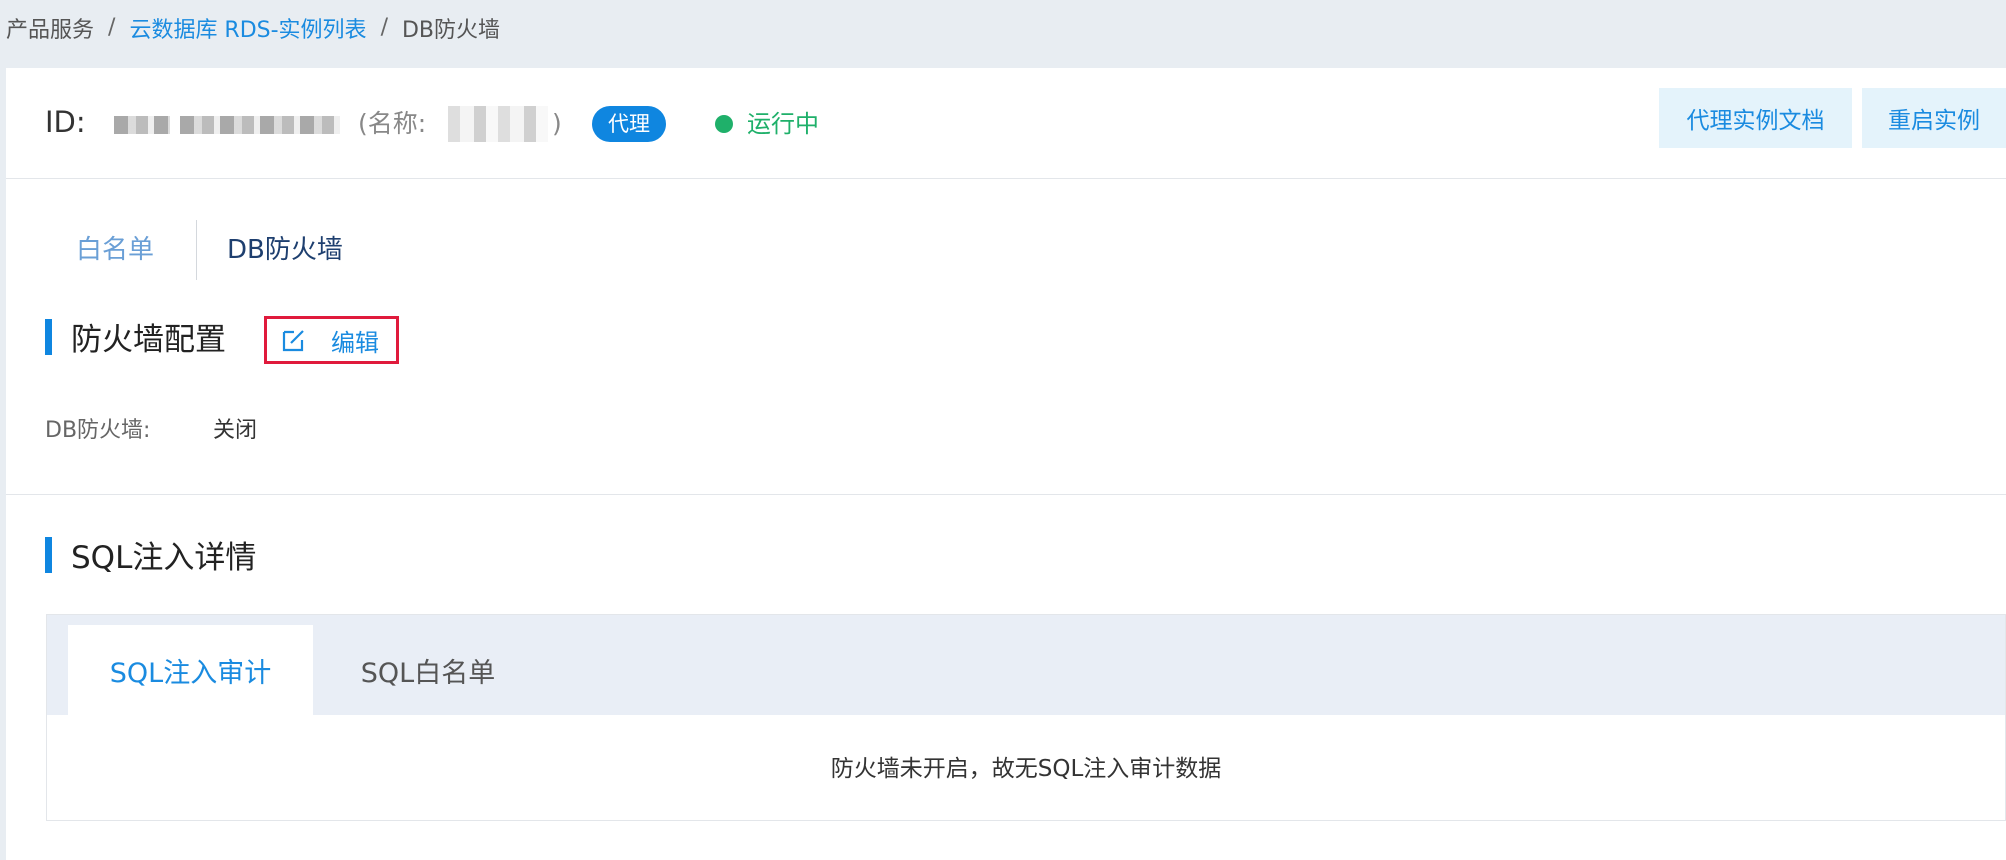 This screenshot has width=2006, height=860. What do you see at coordinates (557, 123) in the screenshot?
I see `instance-name-close: )` at bounding box center [557, 123].